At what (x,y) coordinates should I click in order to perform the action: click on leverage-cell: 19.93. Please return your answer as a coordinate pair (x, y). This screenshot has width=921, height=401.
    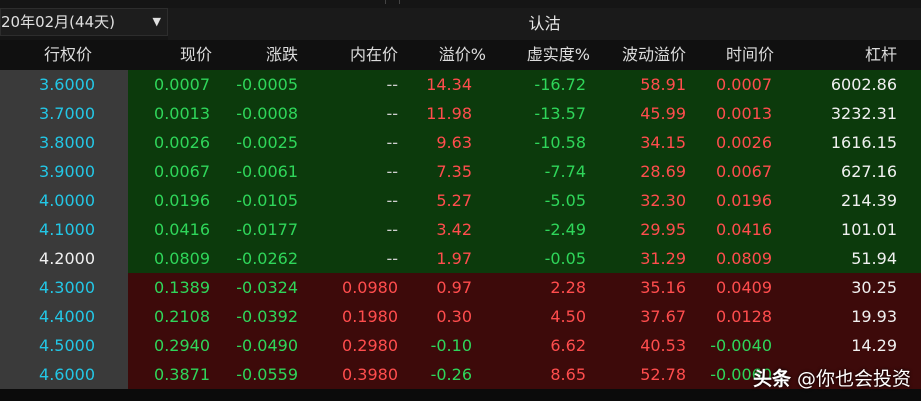
    Looking at the image, I should click on (874, 316).